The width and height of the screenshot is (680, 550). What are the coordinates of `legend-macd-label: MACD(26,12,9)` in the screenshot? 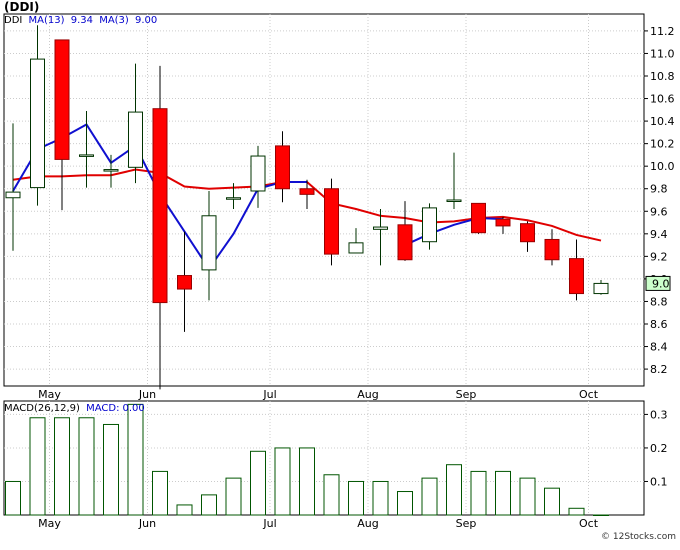 It's located at (42, 408).